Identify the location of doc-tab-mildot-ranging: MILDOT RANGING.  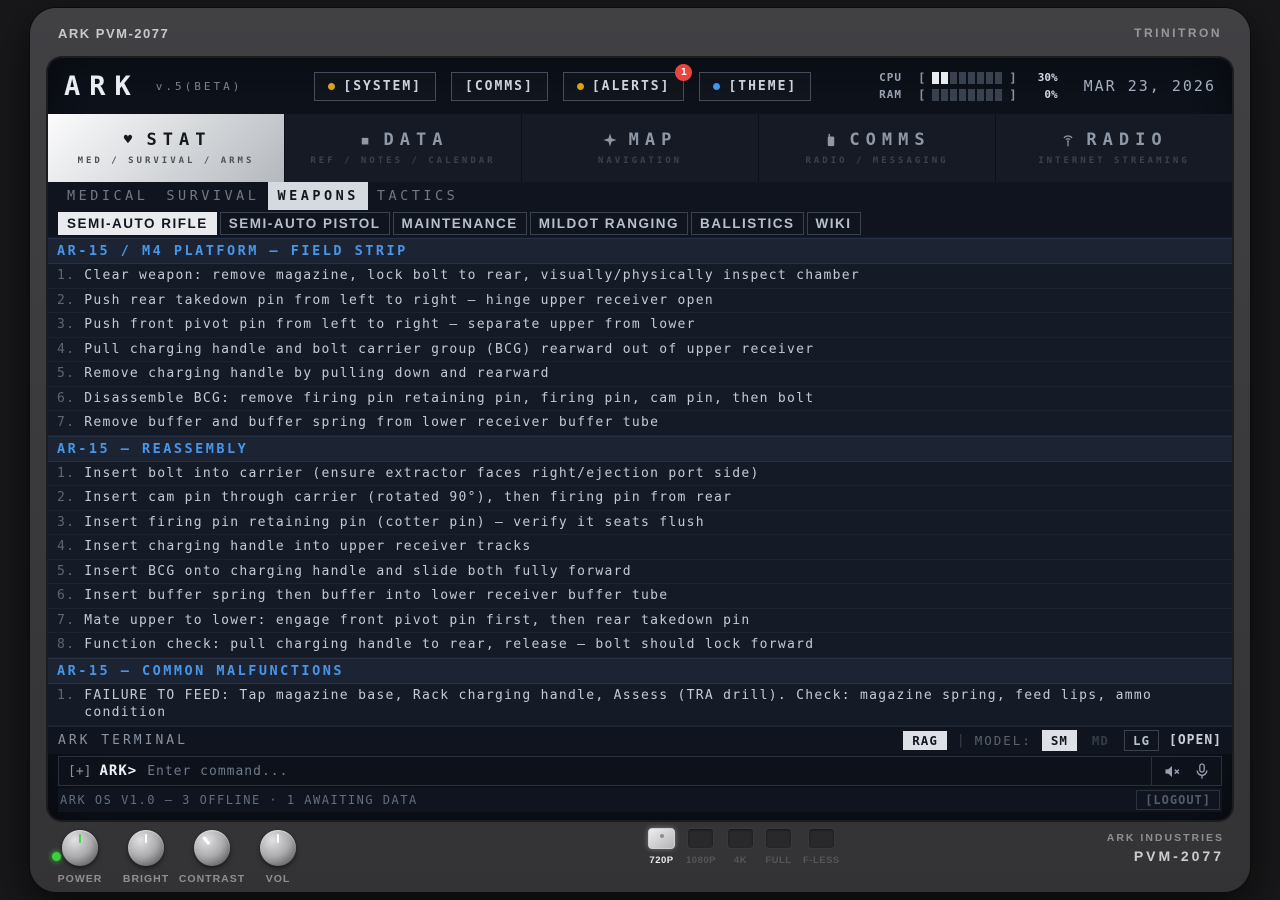
(609, 223).